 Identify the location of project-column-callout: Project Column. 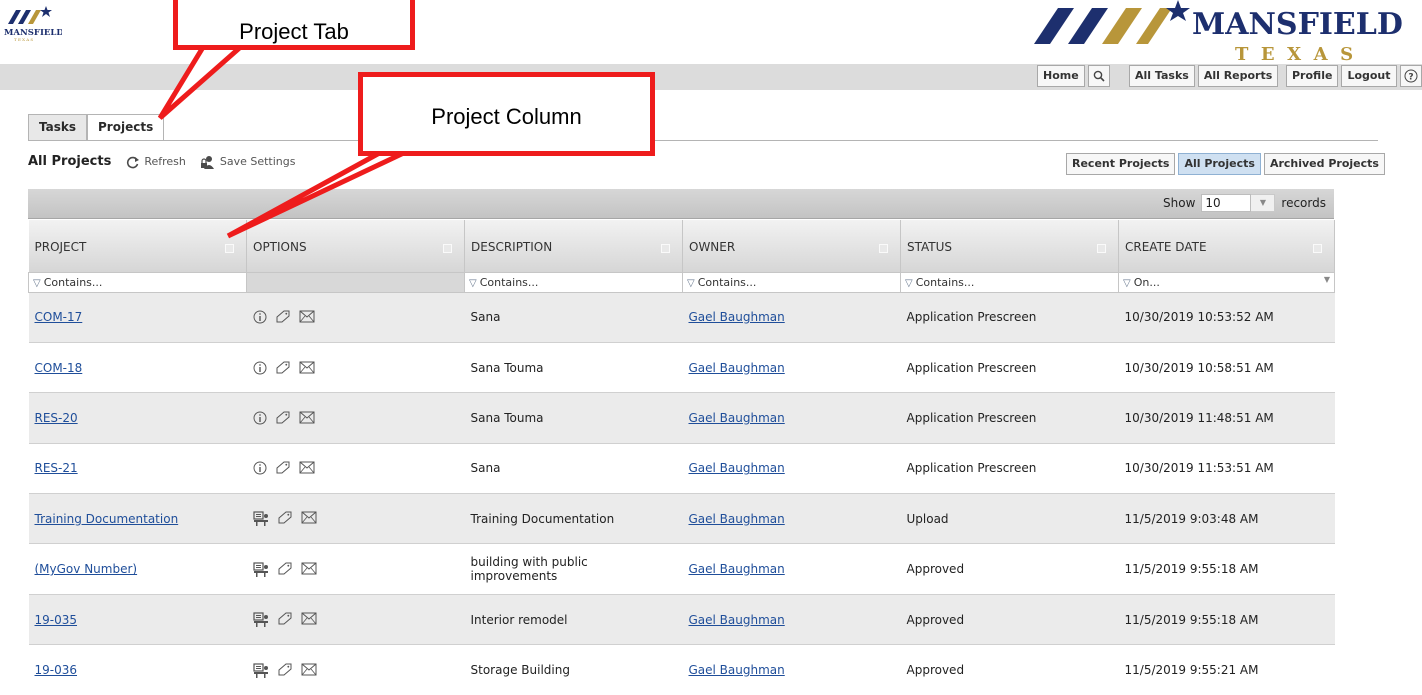
(506, 114).